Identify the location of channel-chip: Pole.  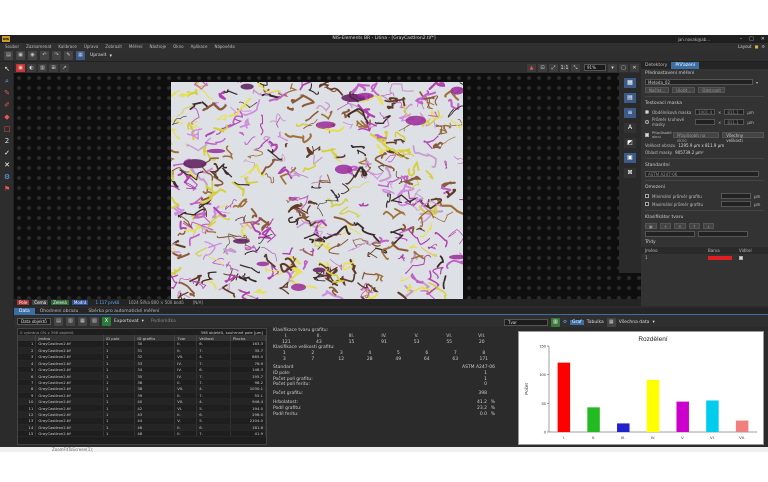
(23, 302).